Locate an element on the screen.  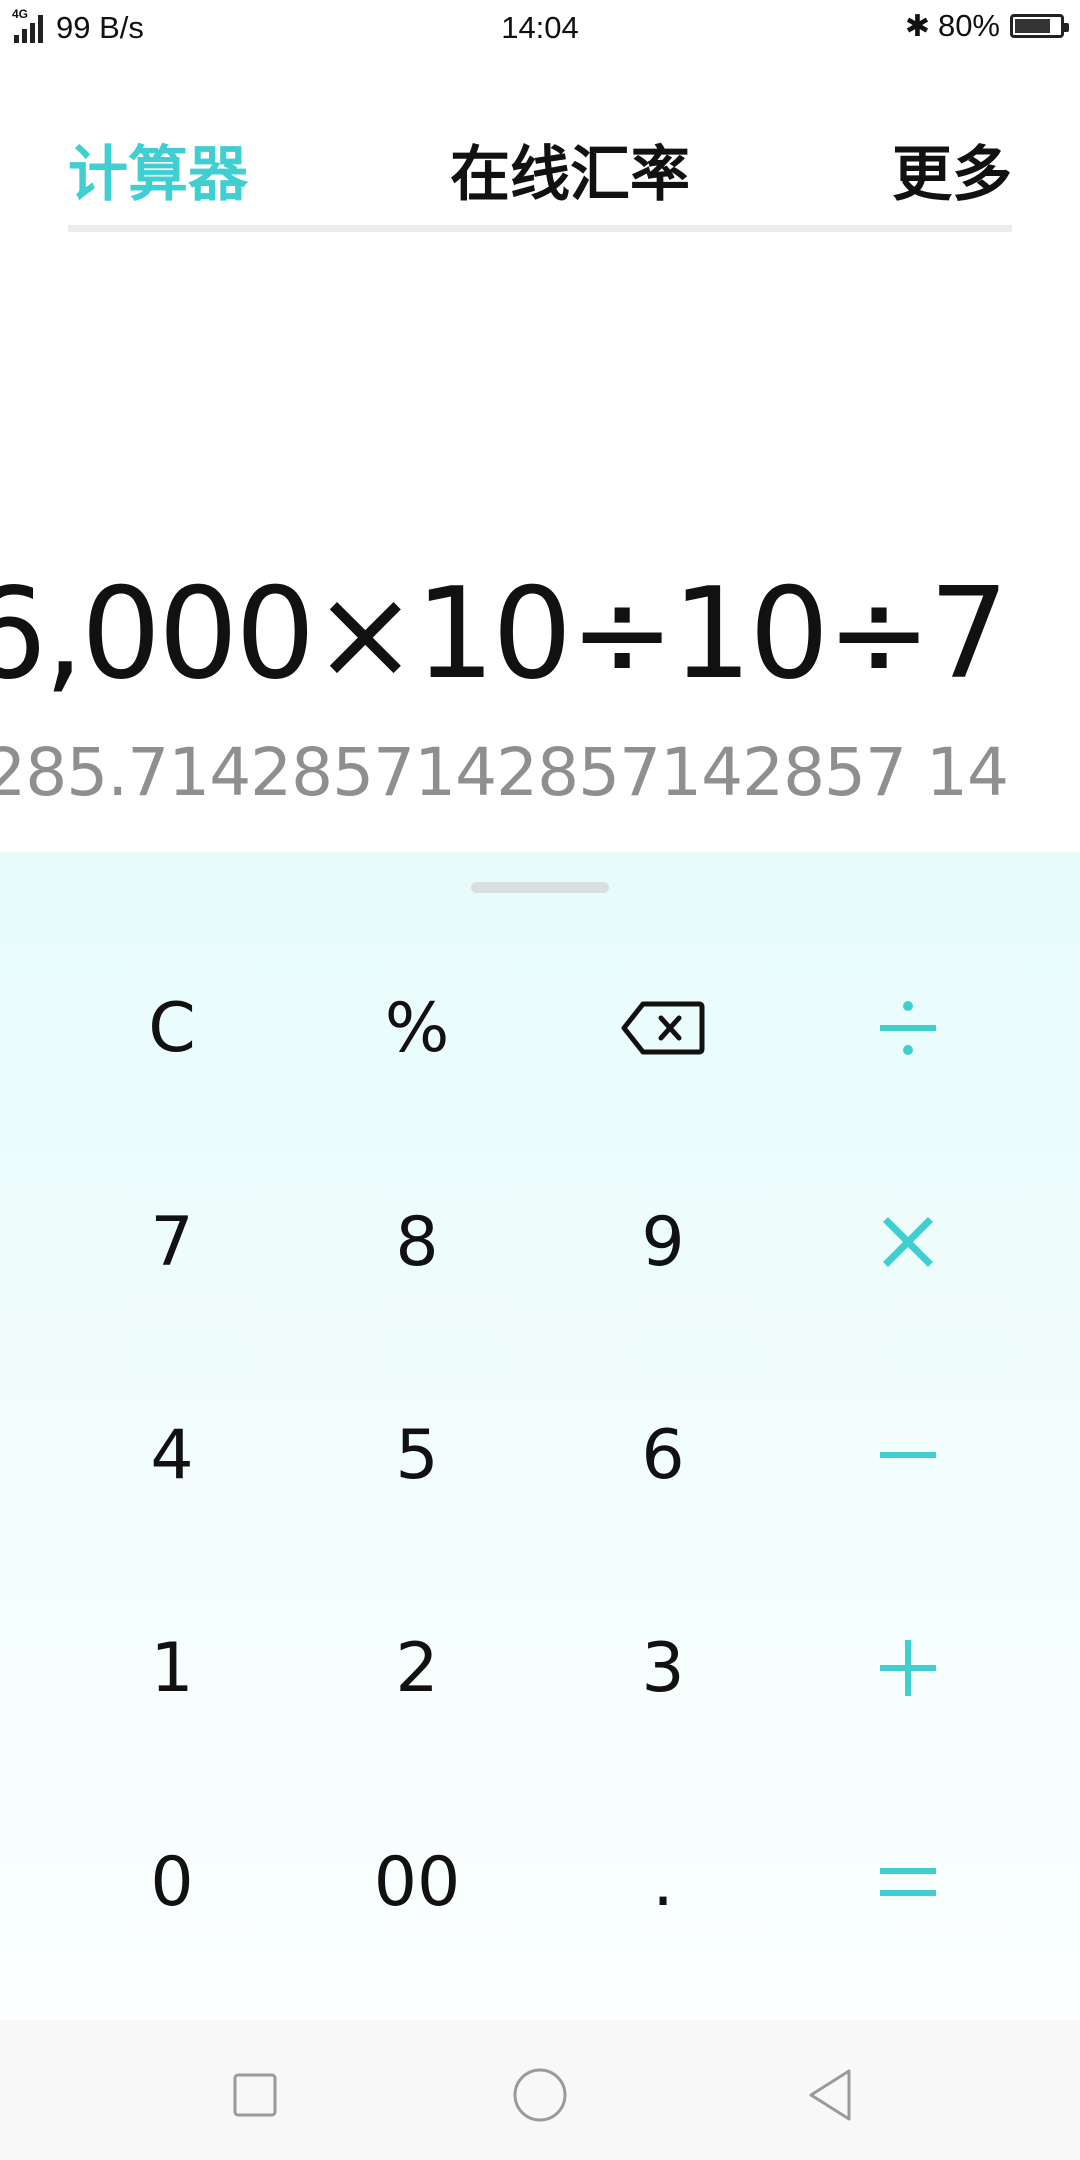
navigation-bar is located at coordinates (540, 2090).